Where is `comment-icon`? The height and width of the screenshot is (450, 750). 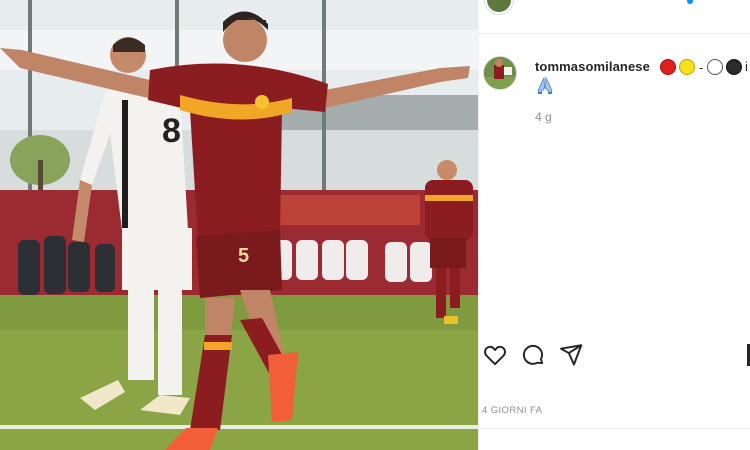
comment-icon is located at coordinates (533, 354).